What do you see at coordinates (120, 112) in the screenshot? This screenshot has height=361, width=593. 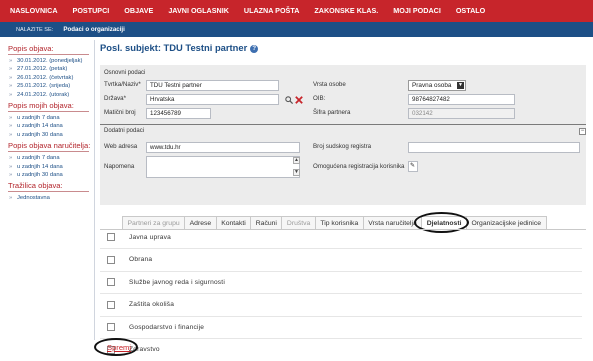 I see `registration-number-label: Matični broj` at bounding box center [120, 112].